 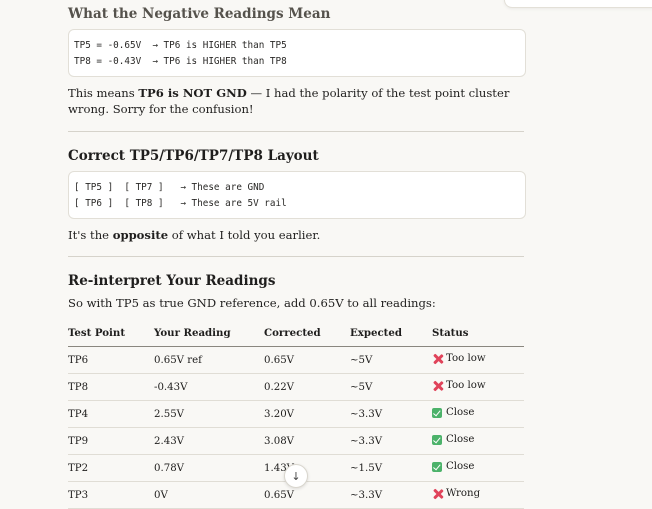 I want to click on status-badge: Wrong, so click(x=456, y=493).